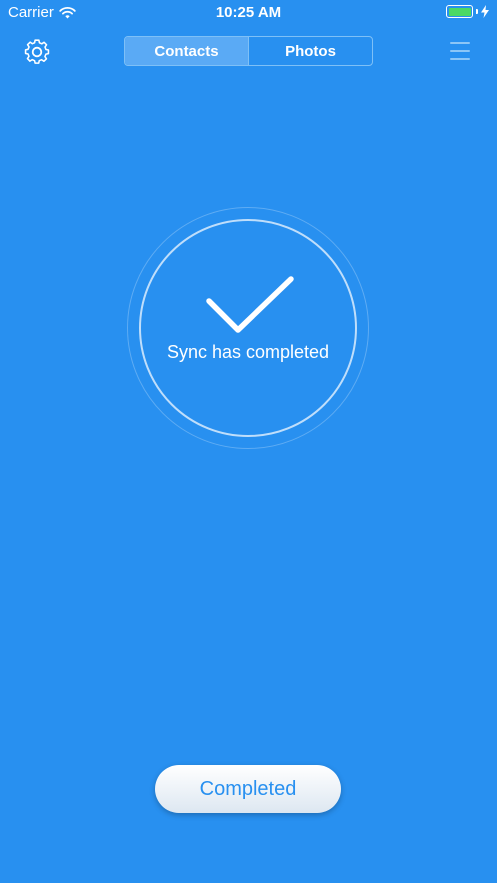 This screenshot has width=497, height=883. I want to click on menu-button, so click(460, 51).